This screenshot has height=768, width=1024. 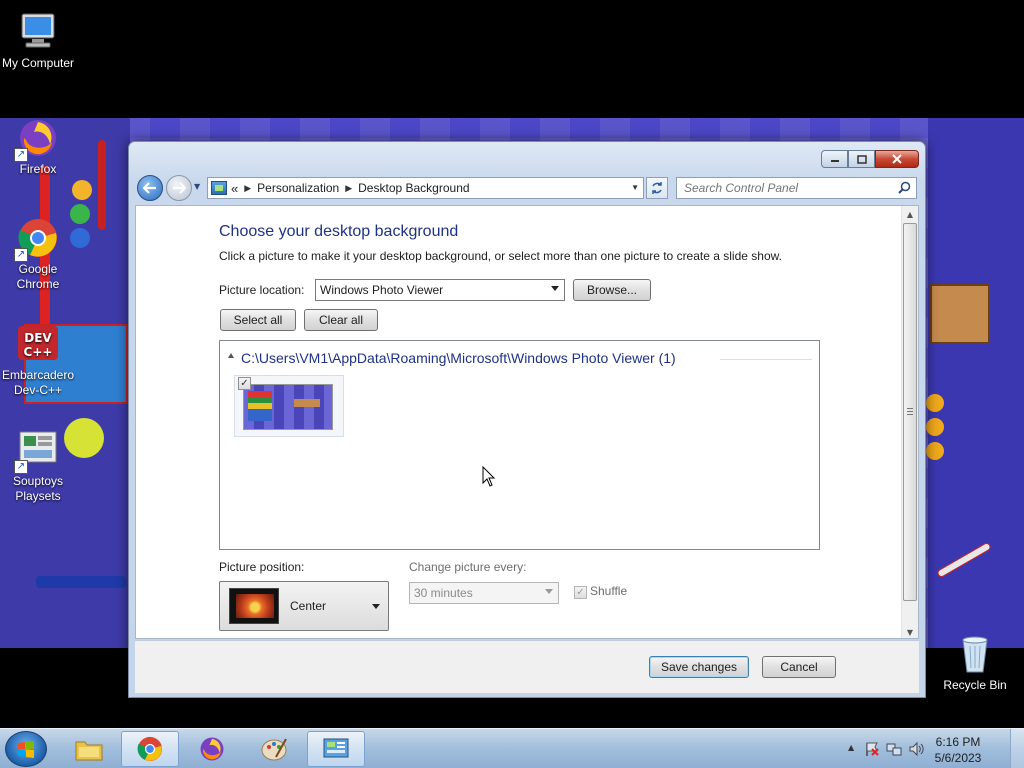 I want to click on taskbar-paint, so click(x=274, y=749).